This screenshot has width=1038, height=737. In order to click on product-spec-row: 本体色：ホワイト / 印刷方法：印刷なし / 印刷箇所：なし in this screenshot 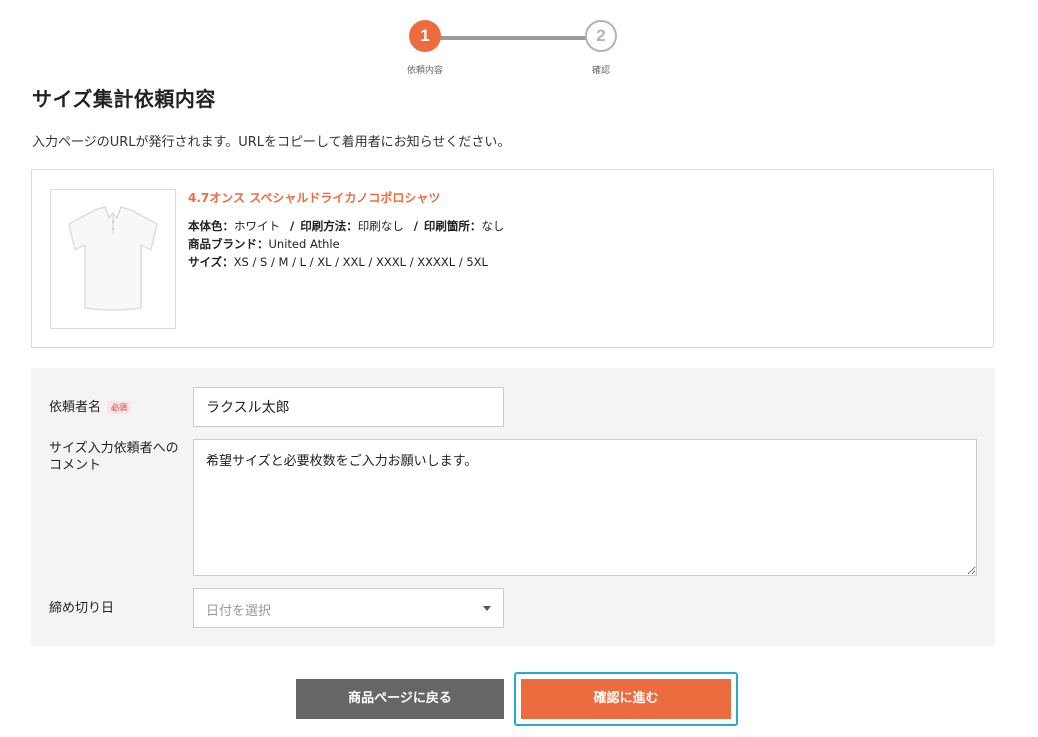, I will do `click(346, 226)`.